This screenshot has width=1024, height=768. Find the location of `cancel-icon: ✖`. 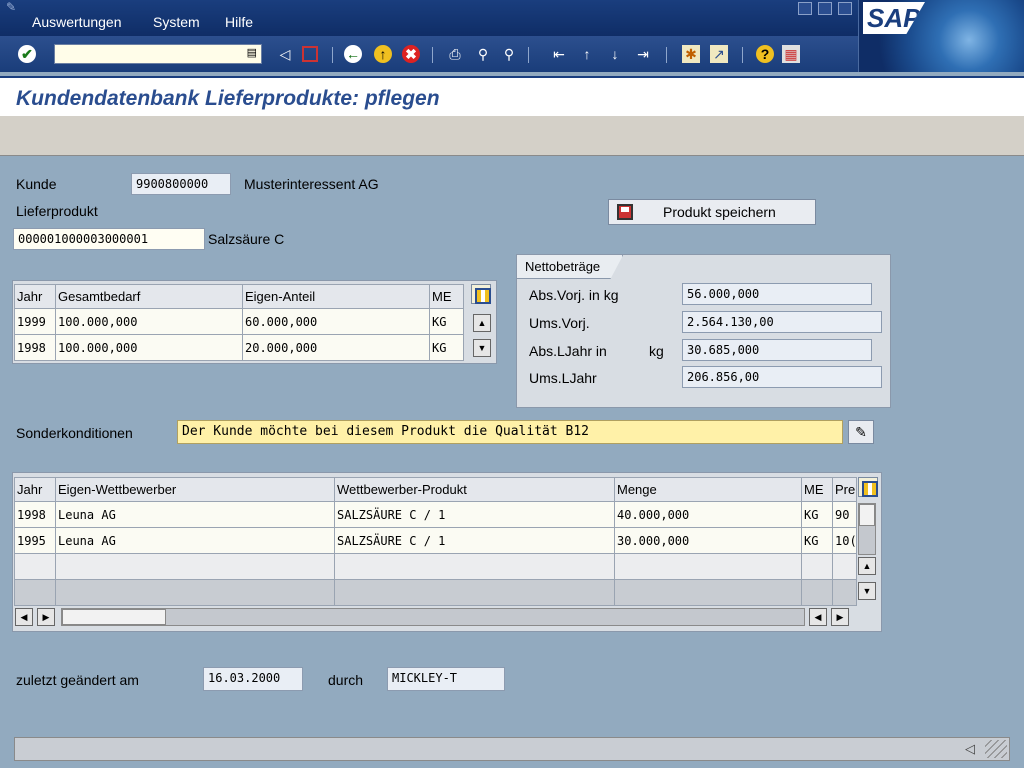

cancel-icon: ✖ is located at coordinates (411, 54).